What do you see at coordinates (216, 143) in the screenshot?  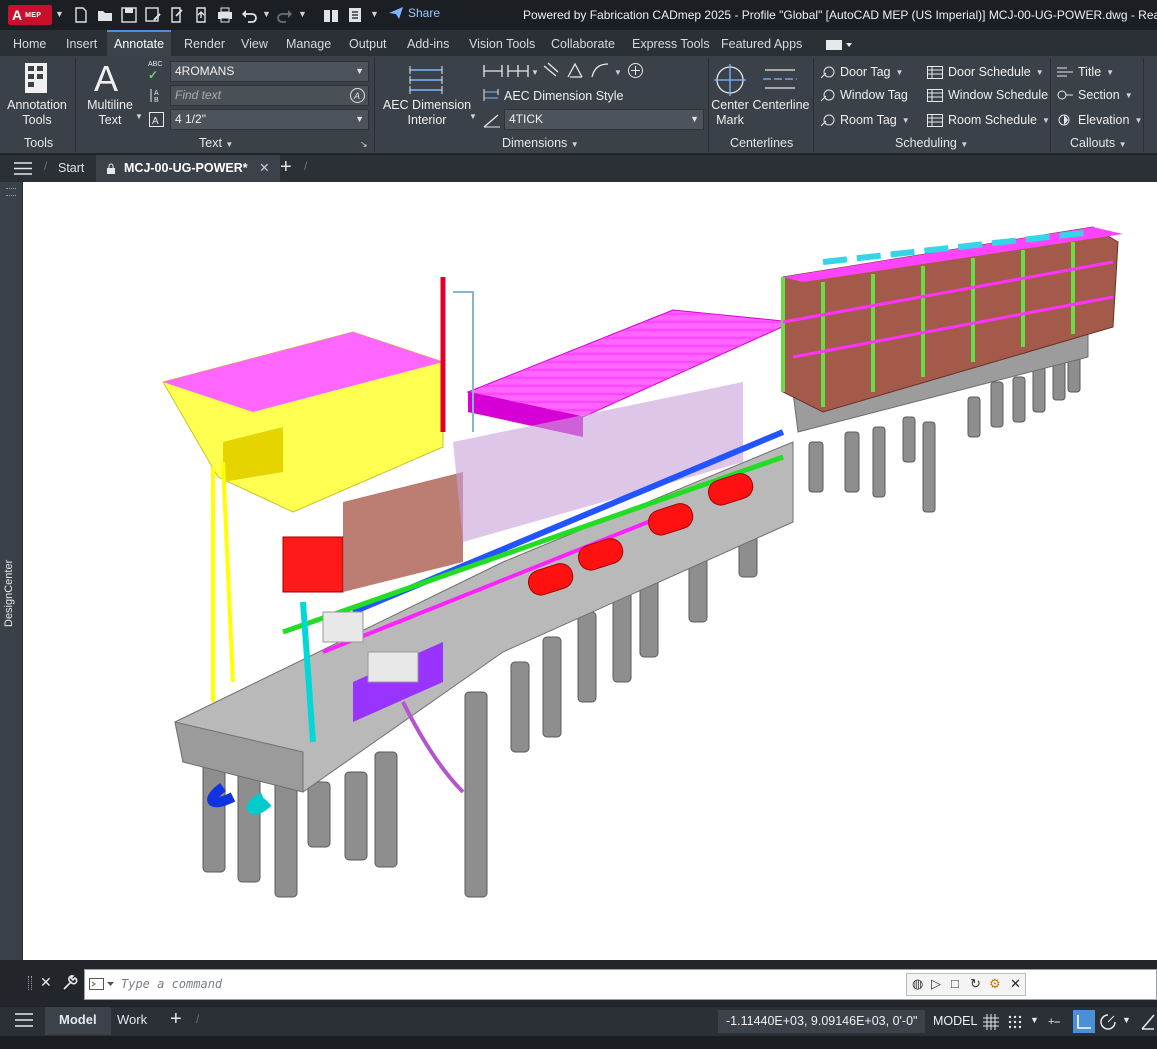 I see `panel-title-text: Text ▼` at bounding box center [216, 143].